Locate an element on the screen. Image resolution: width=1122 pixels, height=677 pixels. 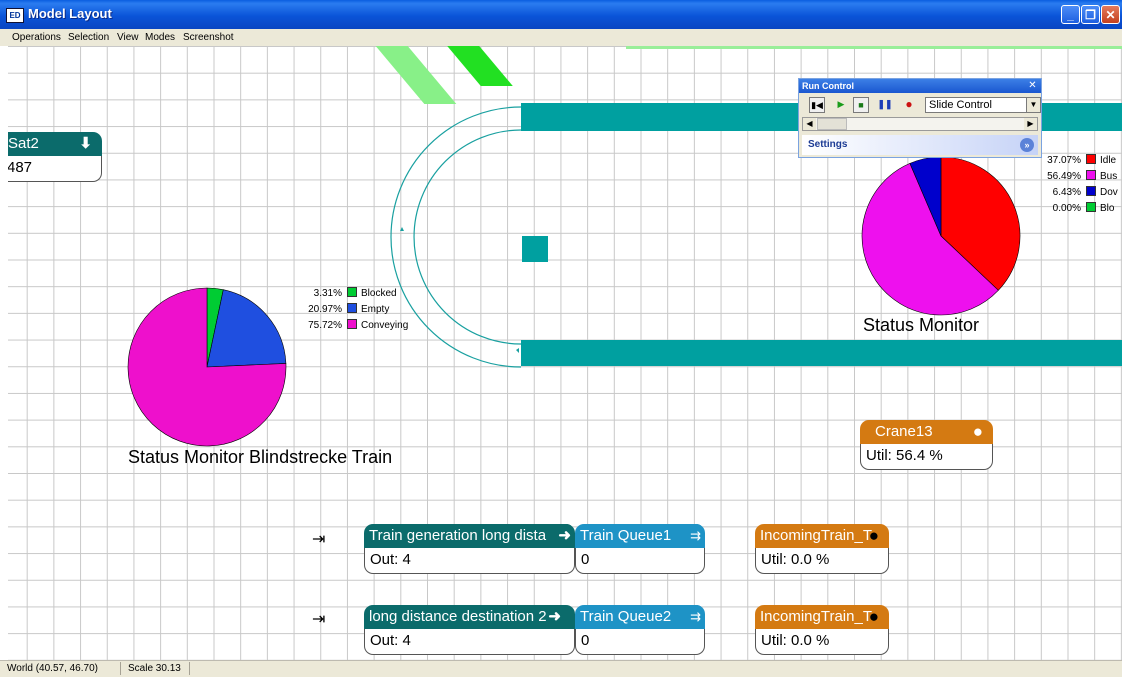
incoming-train-header-1: IncomingTrain_T ● is located at coordinates (822, 536).